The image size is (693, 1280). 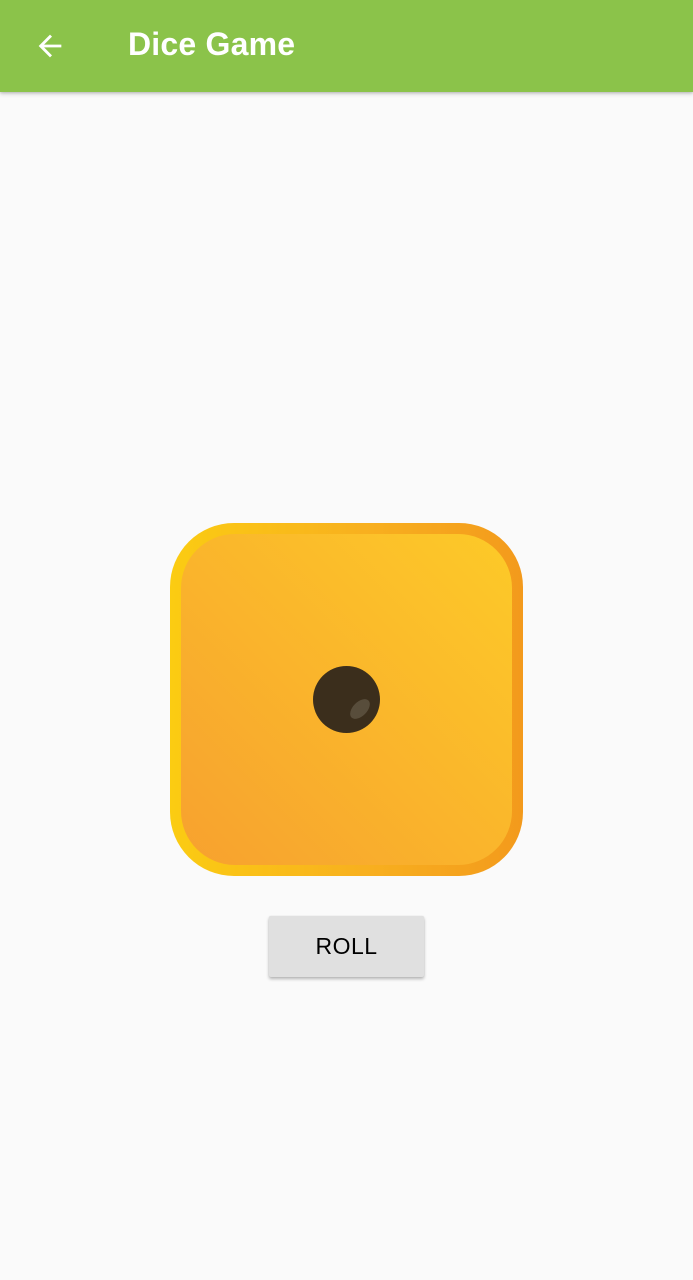 I want to click on arrow-back-icon, so click(x=50, y=46).